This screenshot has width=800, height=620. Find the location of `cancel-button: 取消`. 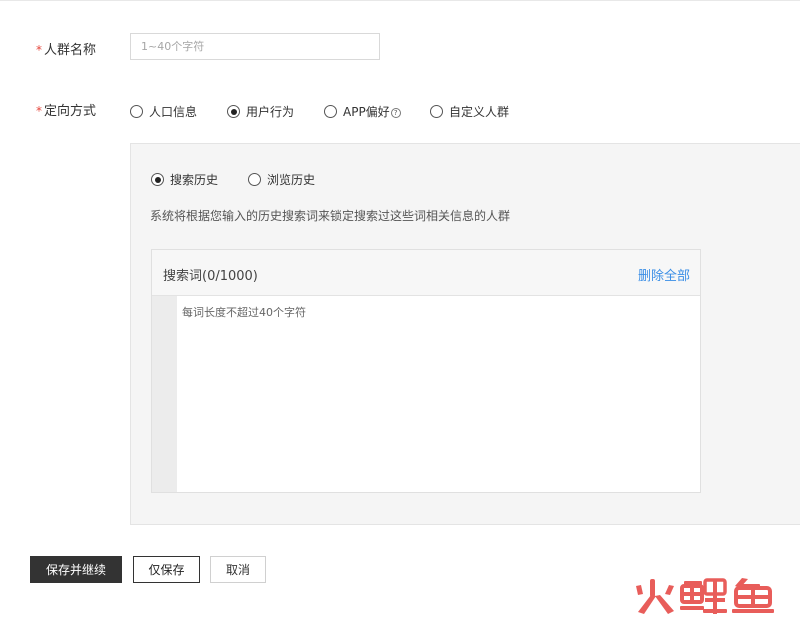

cancel-button: 取消 is located at coordinates (238, 569).